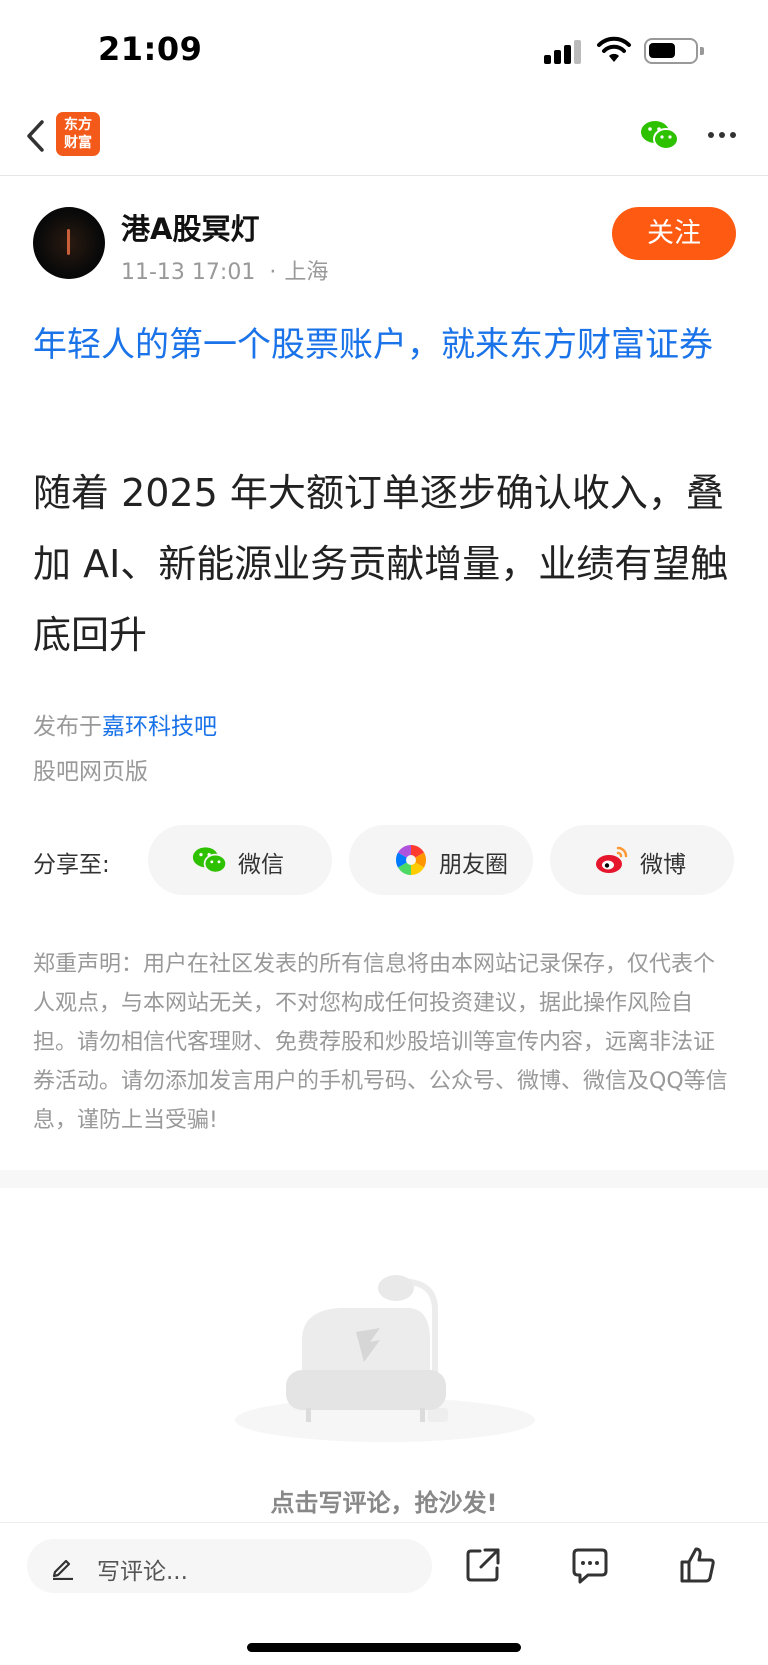 This screenshot has height=1665, width=768. Describe the element at coordinates (384, 1647) in the screenshot. I see `home-indicator` at that location.